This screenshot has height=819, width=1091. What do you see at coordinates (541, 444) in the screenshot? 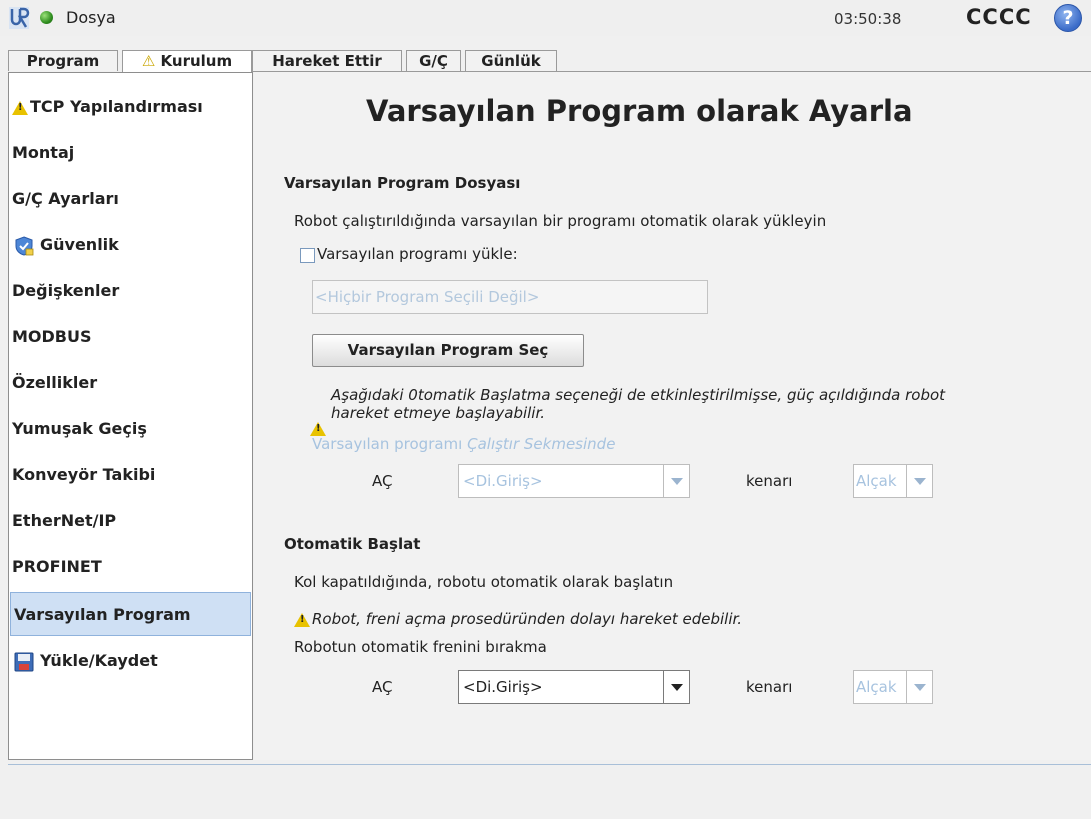
I see `run-tab-italic: Çalıştır Sekmesinde` at bounding box center [541, 444].